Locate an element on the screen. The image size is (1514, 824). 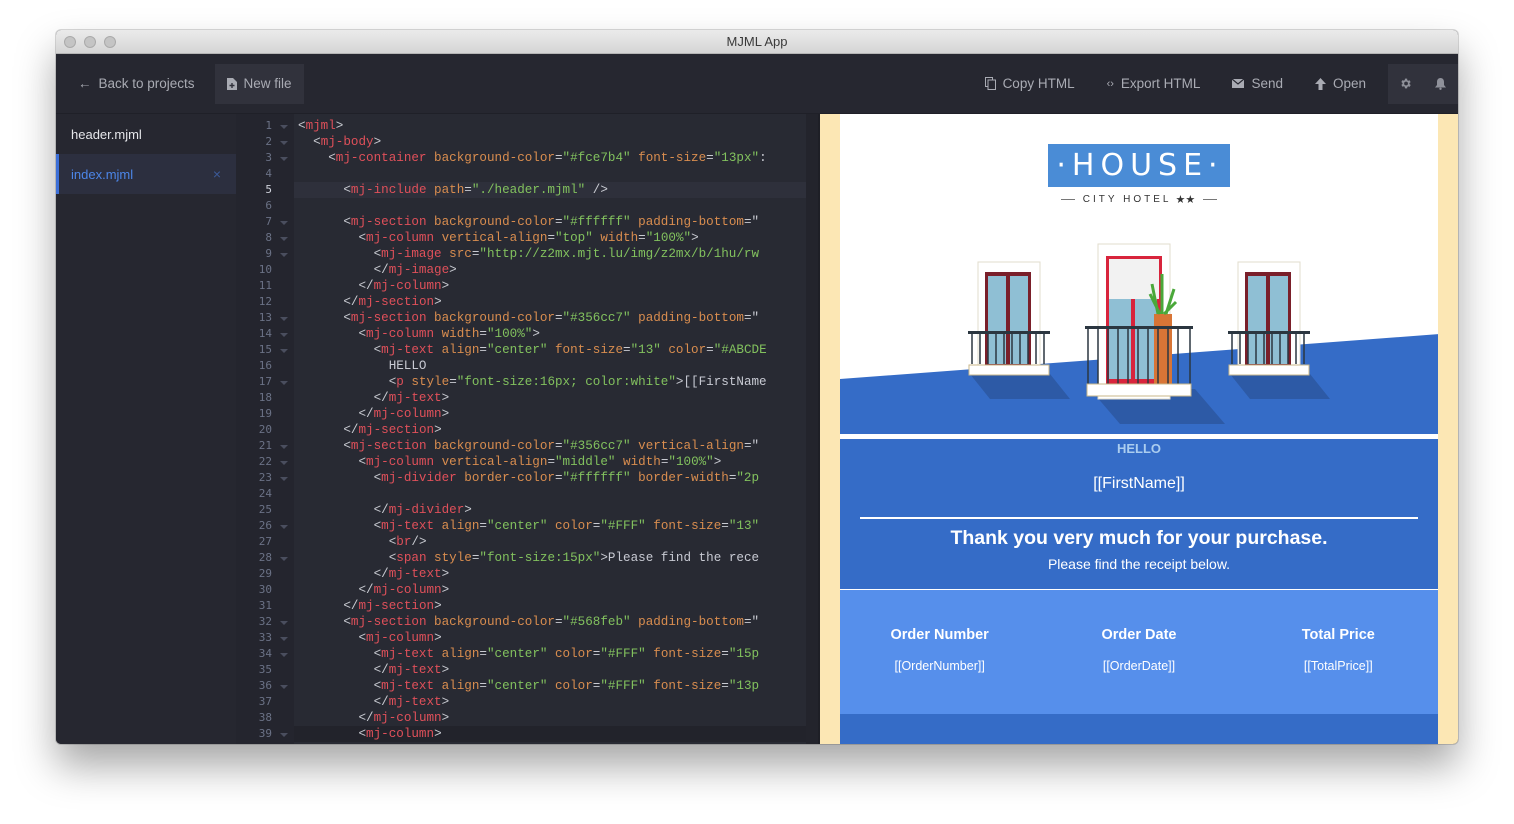
send-button: Send is located at coordinates (1257, 84).